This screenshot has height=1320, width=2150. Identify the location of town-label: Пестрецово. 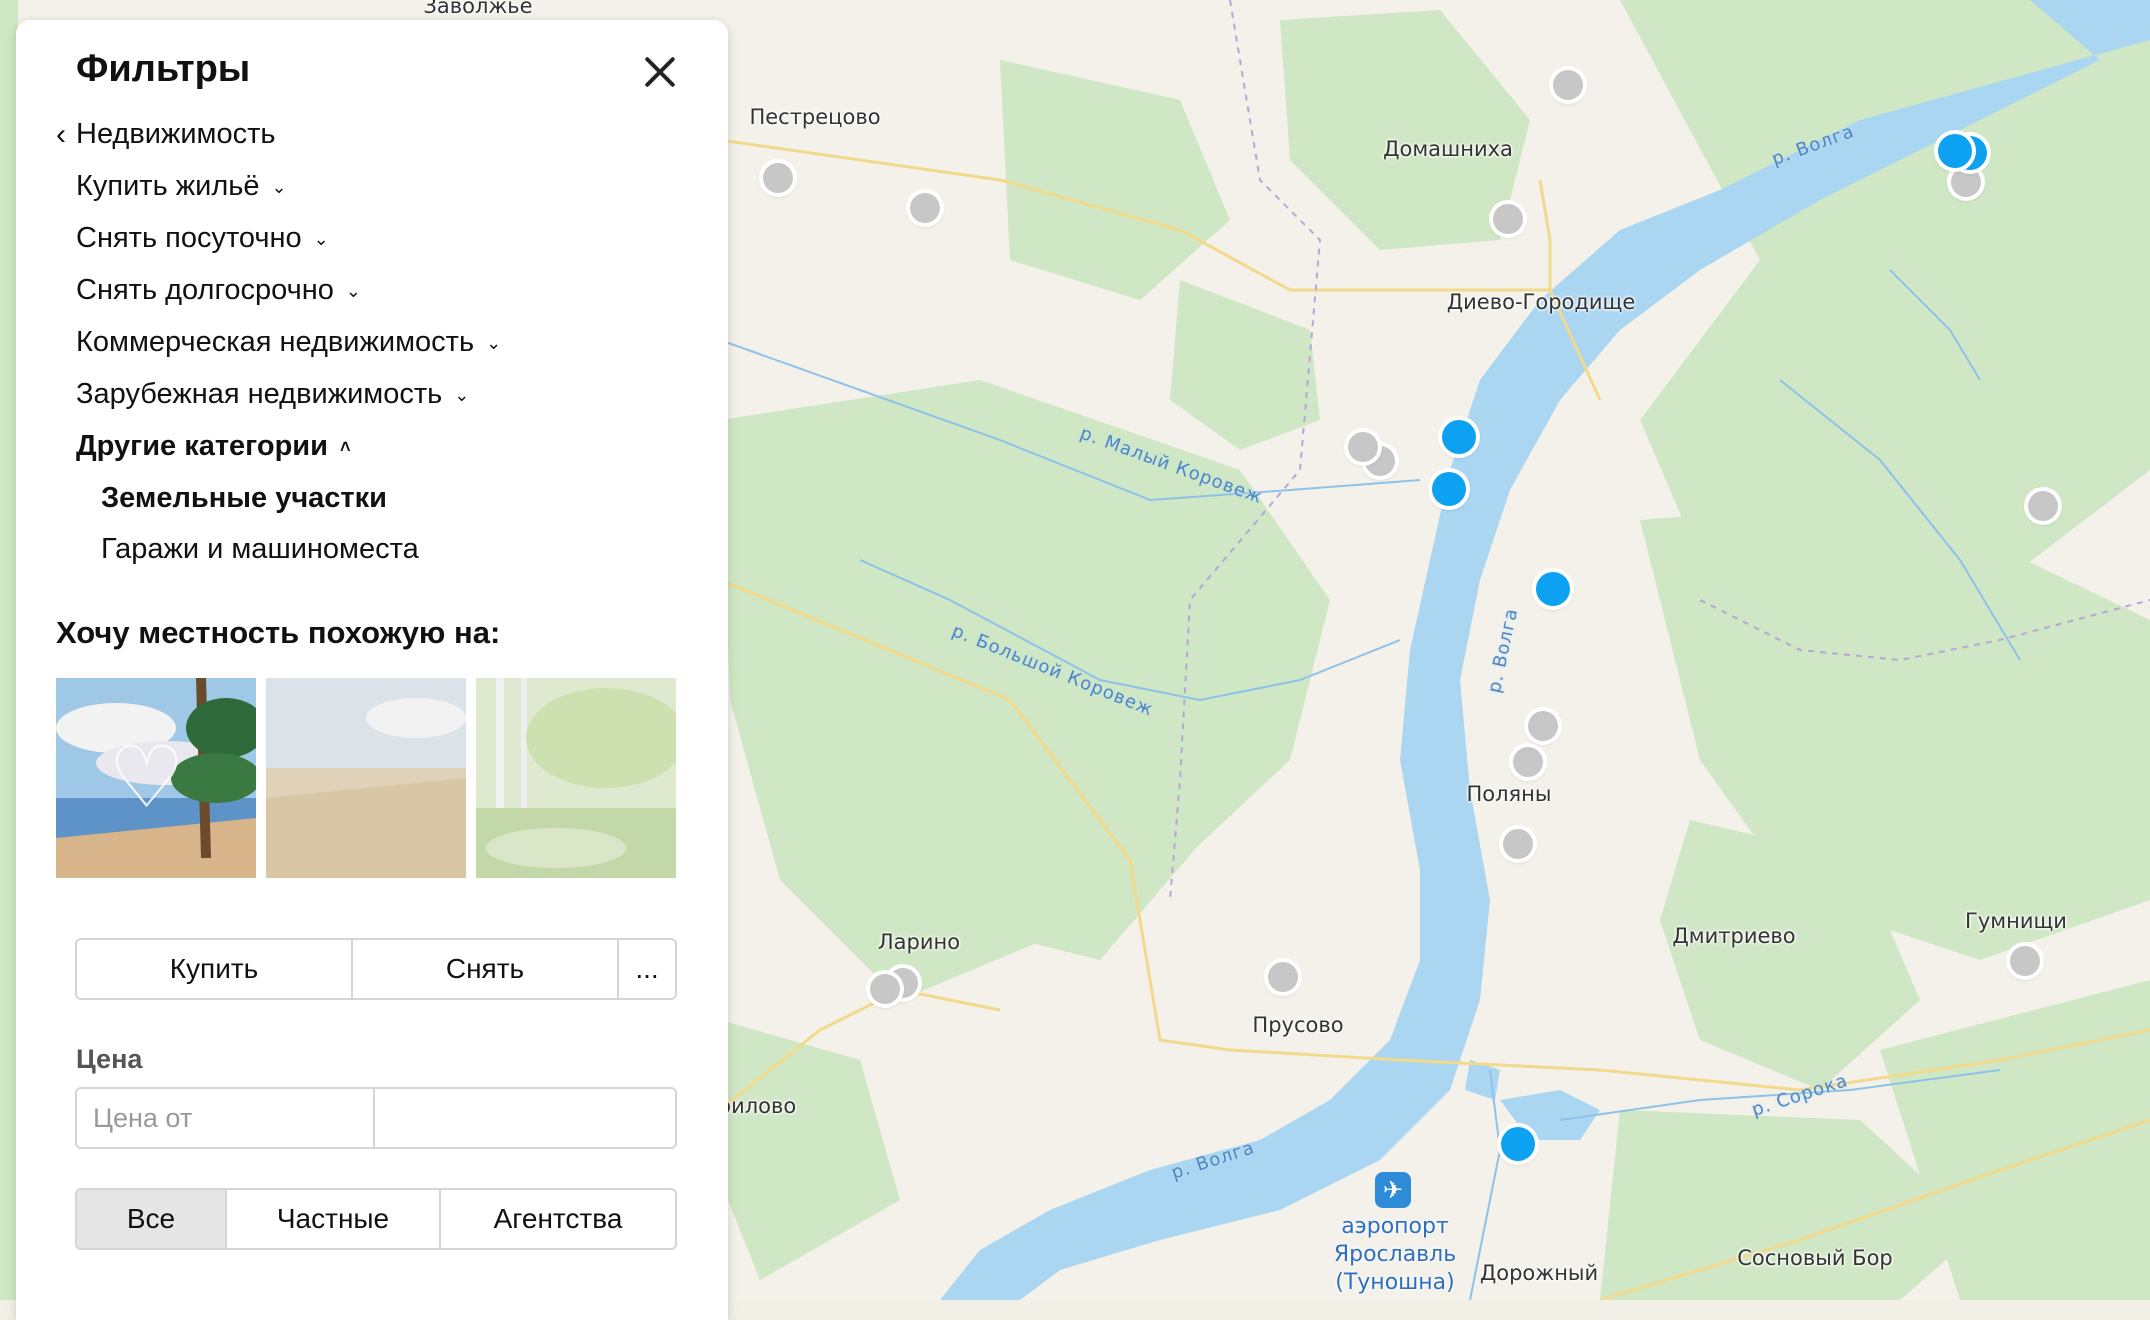
(815, 117).